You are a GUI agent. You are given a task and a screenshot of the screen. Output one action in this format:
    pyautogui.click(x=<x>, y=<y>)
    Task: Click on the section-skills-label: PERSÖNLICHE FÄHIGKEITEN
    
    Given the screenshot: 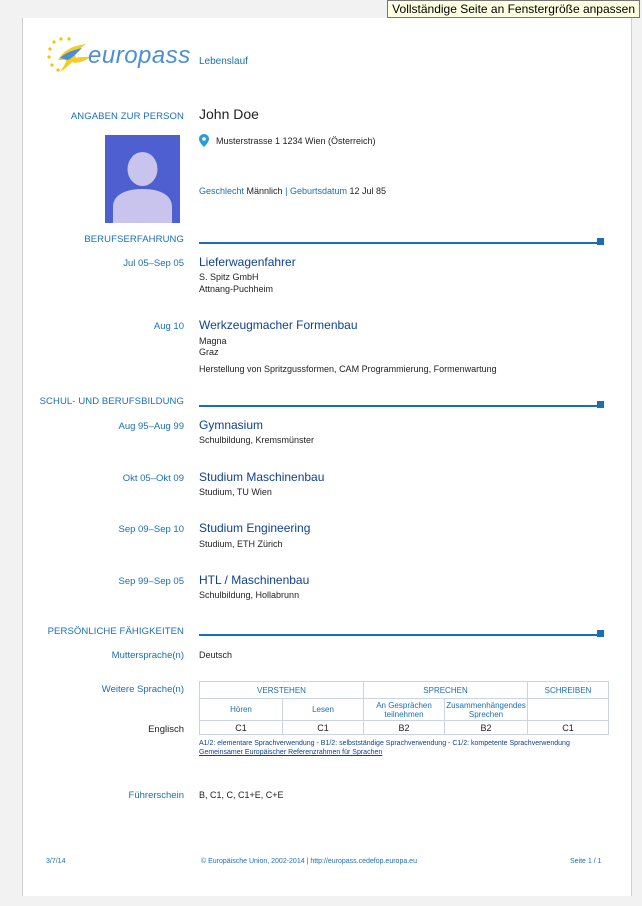 What is the action you would take?
    pyautogui.click(x=115, y=631)
    